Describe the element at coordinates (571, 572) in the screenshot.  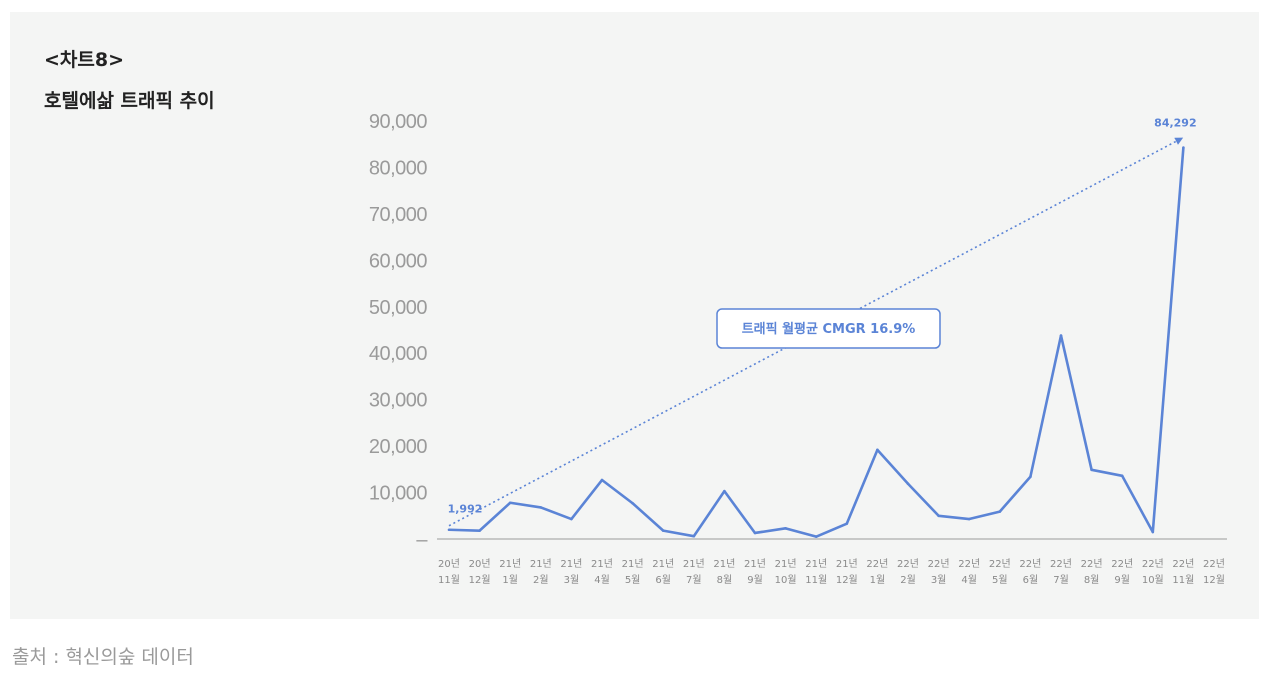
I see `x-tick-label: 21년 3월` at that location.